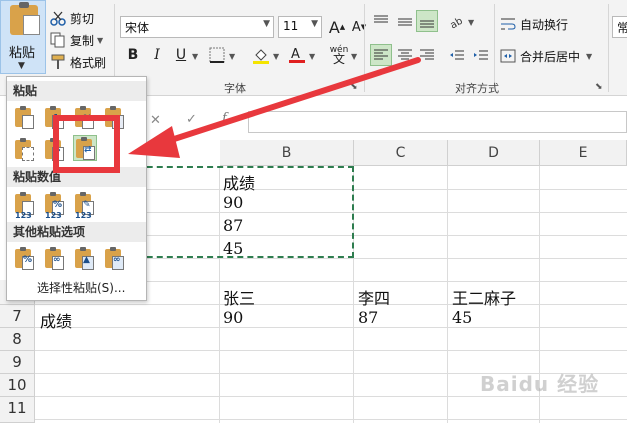 The width and height of the screenshot is (627, 423). Describe the element at coordinates (17, 339) in the screenshot. I see `row-header-8: 8` at that location.